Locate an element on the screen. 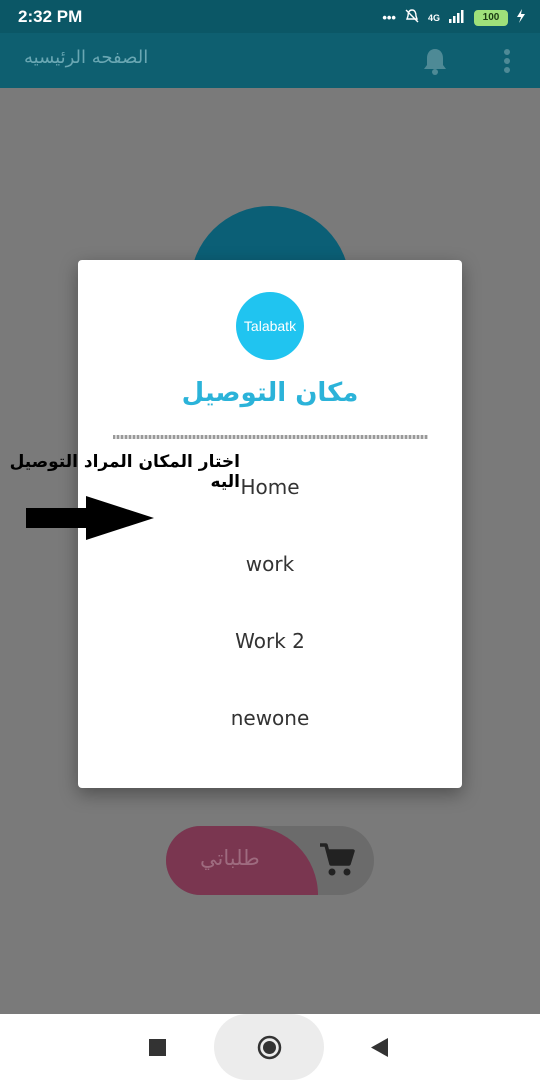  home-icon is located at coordinates (269, 1047).